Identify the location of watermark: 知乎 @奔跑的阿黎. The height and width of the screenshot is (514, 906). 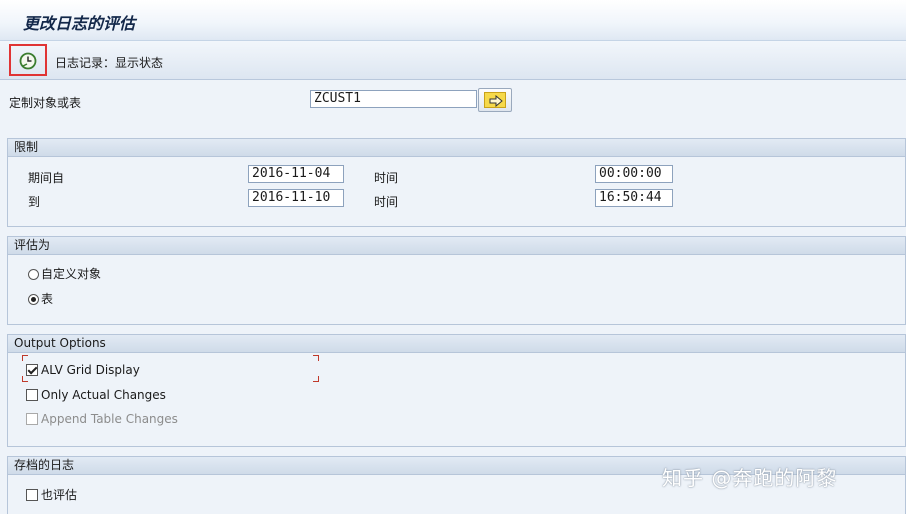
(750, 478).